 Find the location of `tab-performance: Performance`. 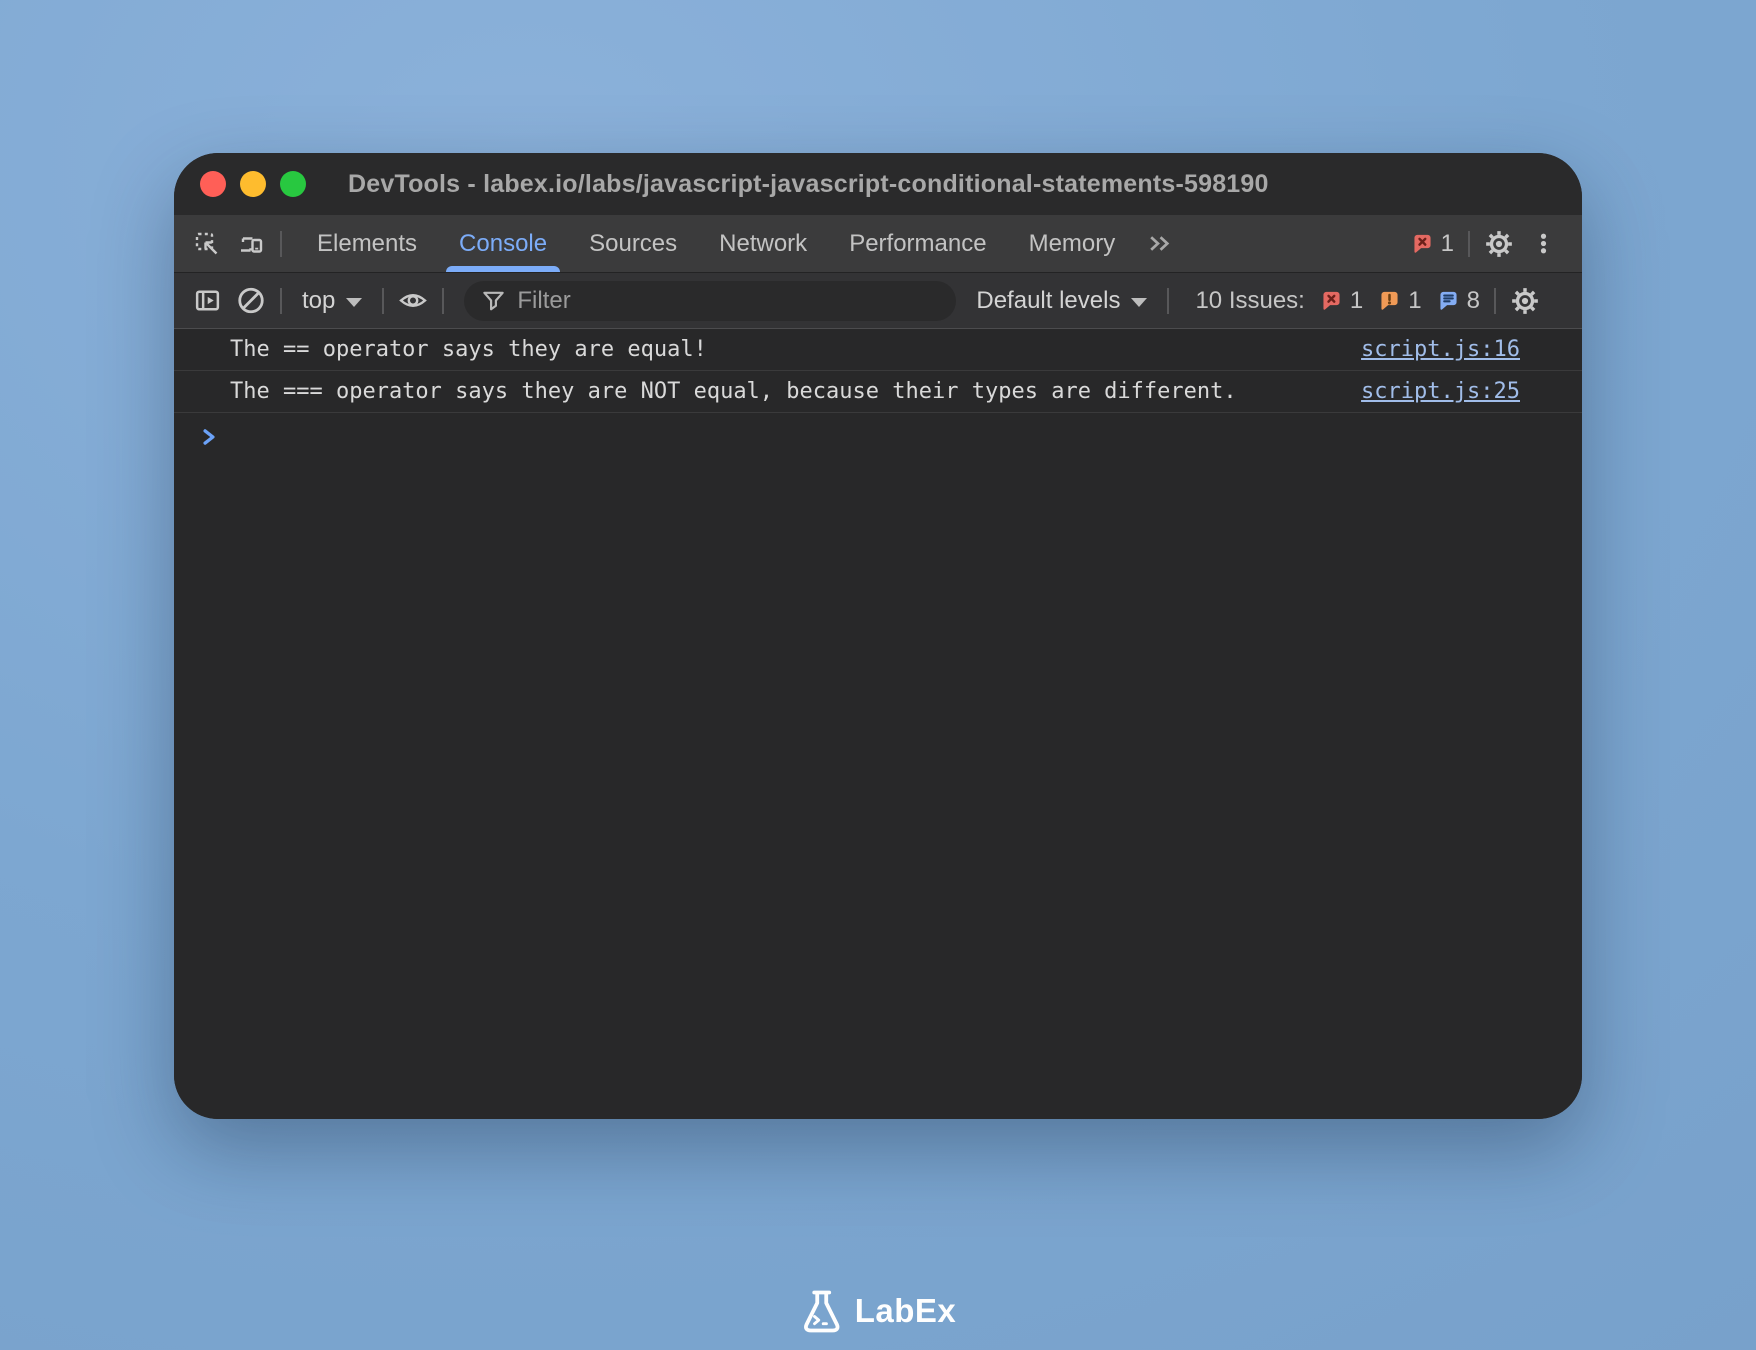

tab-performance: Performance is located at coordinates (917, 243).